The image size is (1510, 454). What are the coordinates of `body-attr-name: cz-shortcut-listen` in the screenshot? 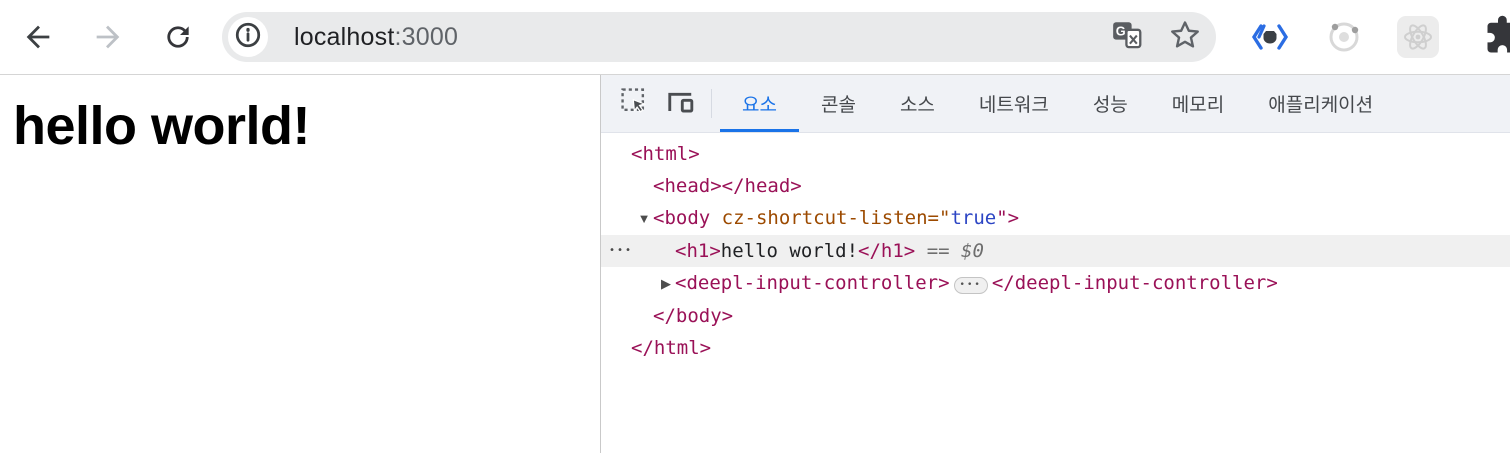 It's located at (824, 218).